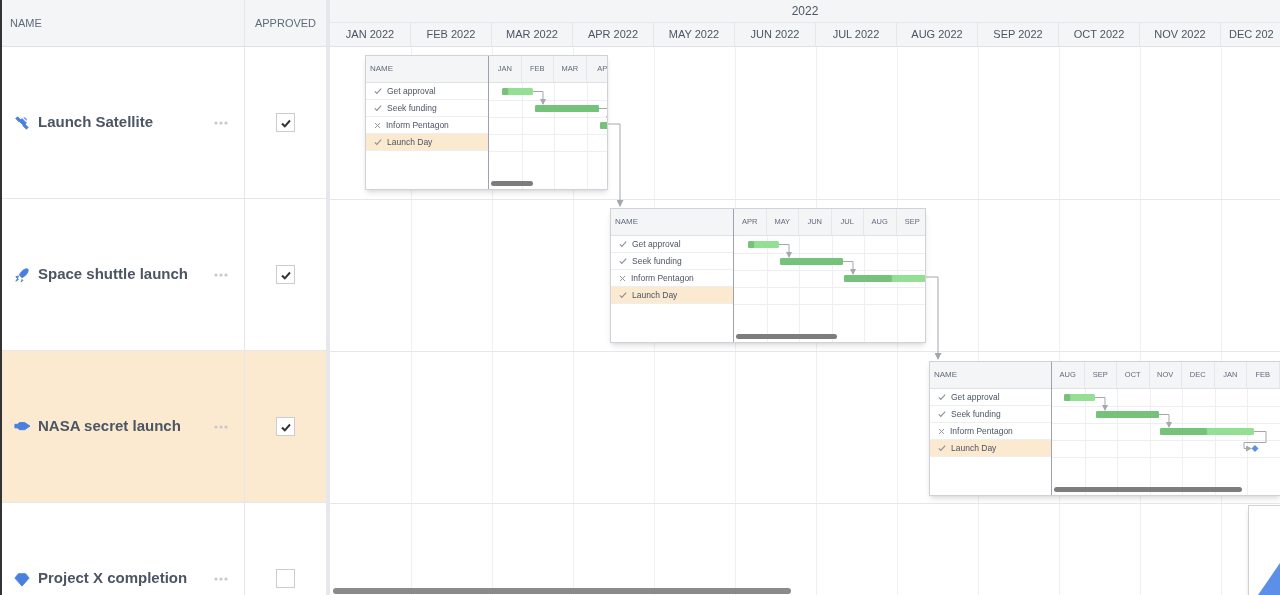 The width and height of the screenshot is (1280, 595). What do you see at coordinates (1269, 579) in the screenshot?
I see `resize-handle-icon` at bounding box center [1269, 579].